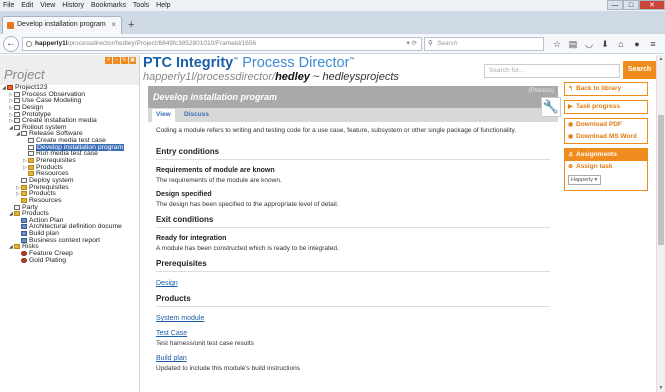  Describe the element at coordinates (354, 77) in the screenshot. I see `path-suffix: ~ hedleysprojects` at that location.